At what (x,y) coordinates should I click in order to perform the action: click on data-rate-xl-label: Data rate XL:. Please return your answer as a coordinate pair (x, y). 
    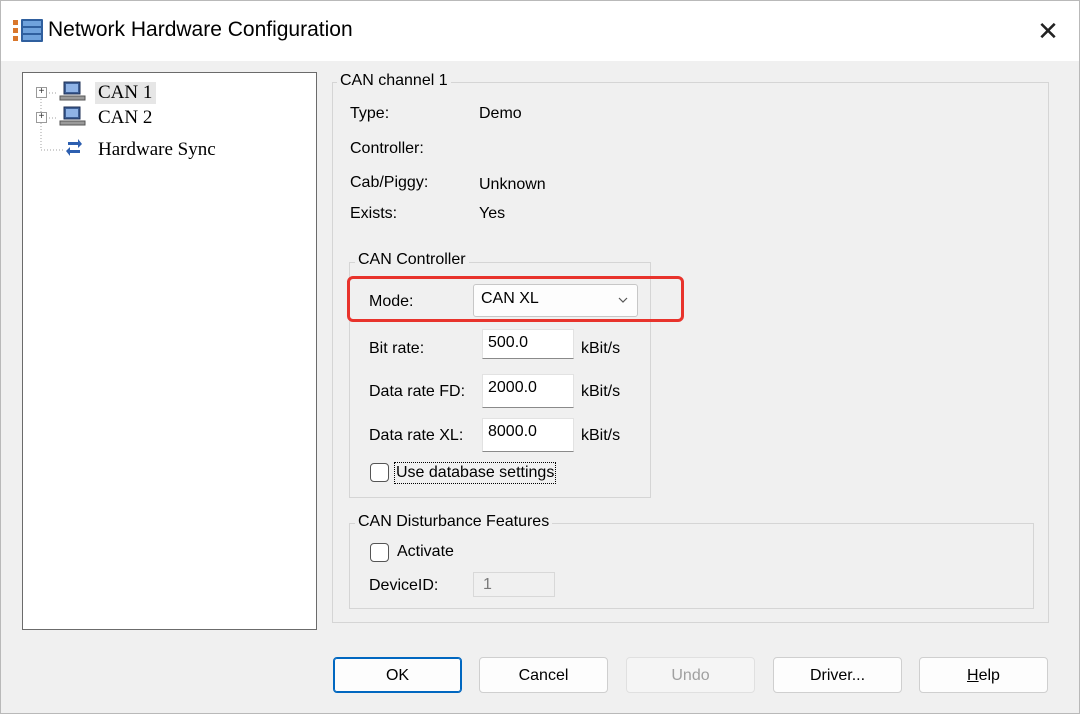
    Looking at the image, I should click on (416, 435).